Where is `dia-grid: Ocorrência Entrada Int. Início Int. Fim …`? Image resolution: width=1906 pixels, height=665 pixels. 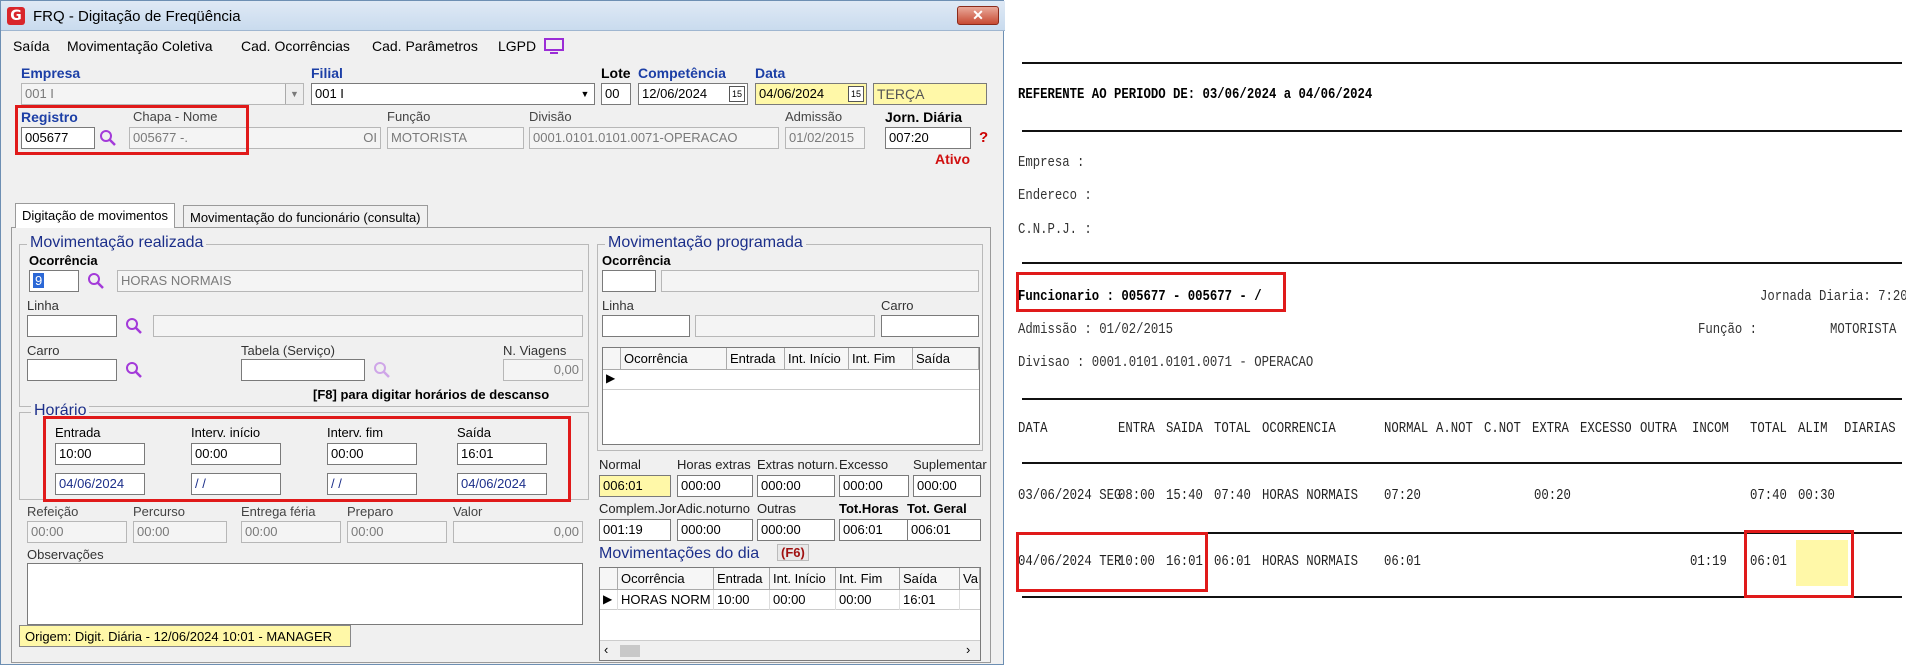 dia-grid: Ocorrência Entrada Int. Início Int. Fim … is located at coordinates (790, 614).